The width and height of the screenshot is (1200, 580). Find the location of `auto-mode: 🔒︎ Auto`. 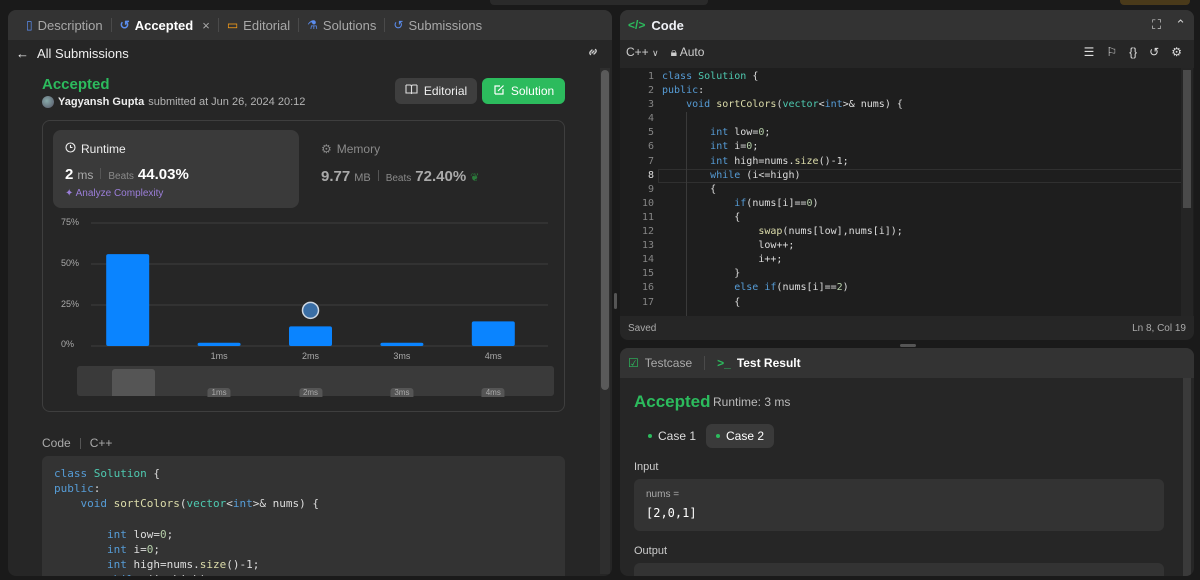

auto-mode: 🔒︎ Auto is located at coordinates (688, 52).